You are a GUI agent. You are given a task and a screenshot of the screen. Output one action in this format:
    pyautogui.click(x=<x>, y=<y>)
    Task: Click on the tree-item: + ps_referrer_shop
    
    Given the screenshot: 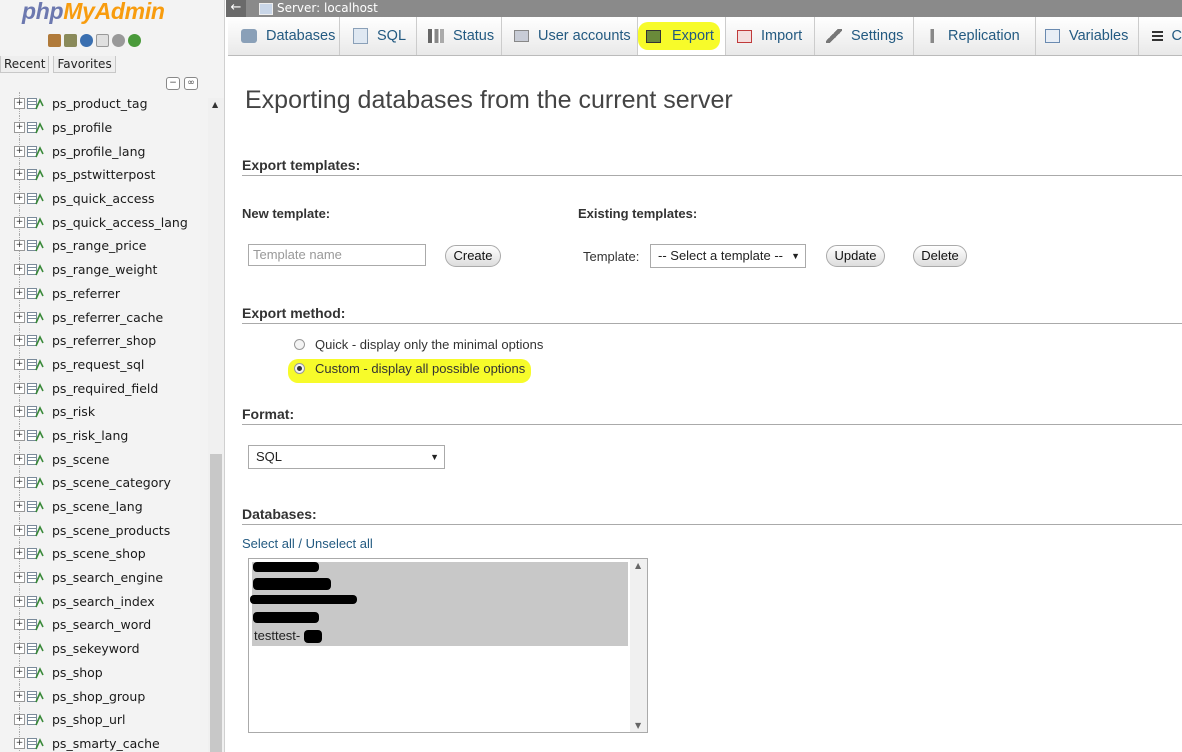 What is the action you would take?
    pyautogui.click(x=104, y=340)
    